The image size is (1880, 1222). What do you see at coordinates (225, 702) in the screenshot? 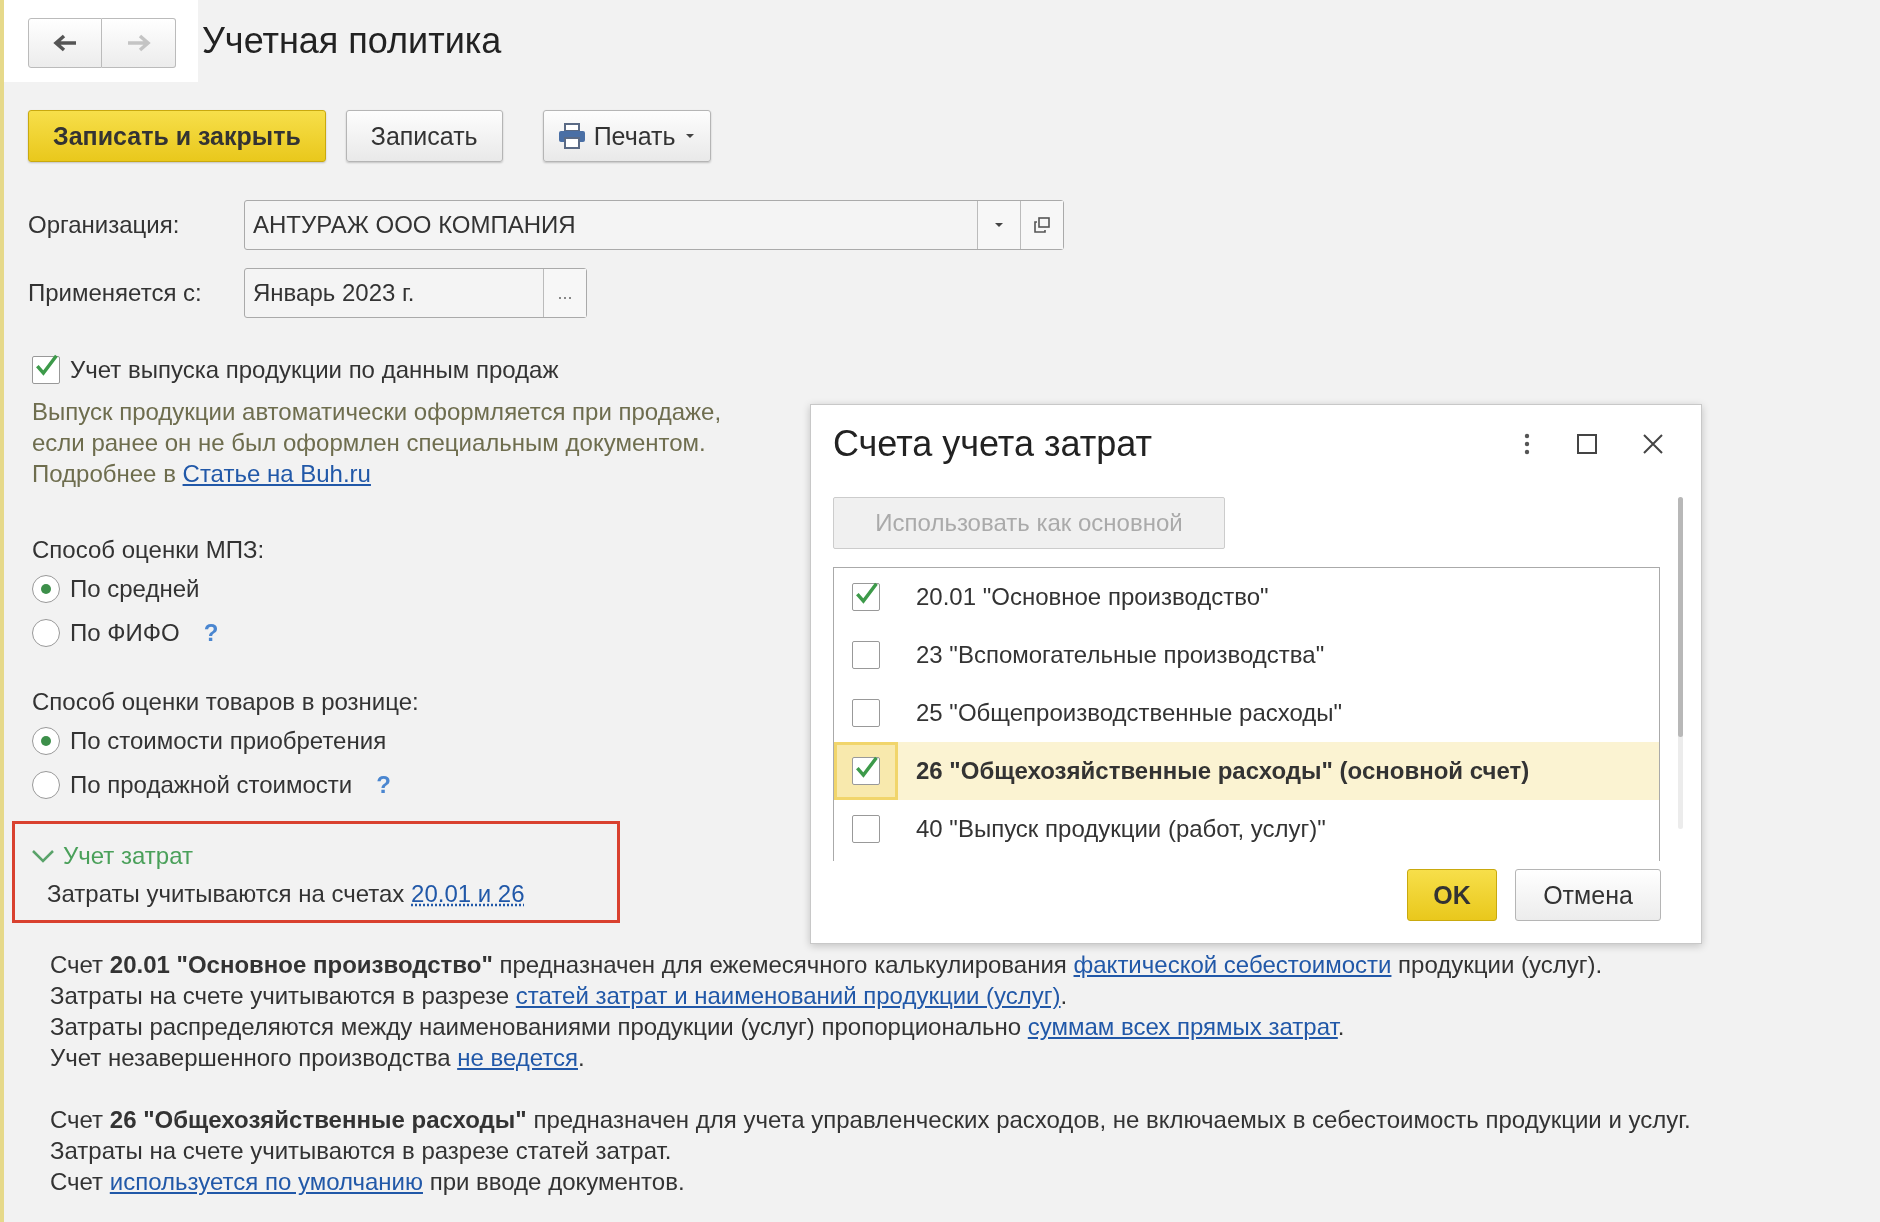
I see `group-label: Способ оценки товаров в рознице:` at bounding box center [225, 702].